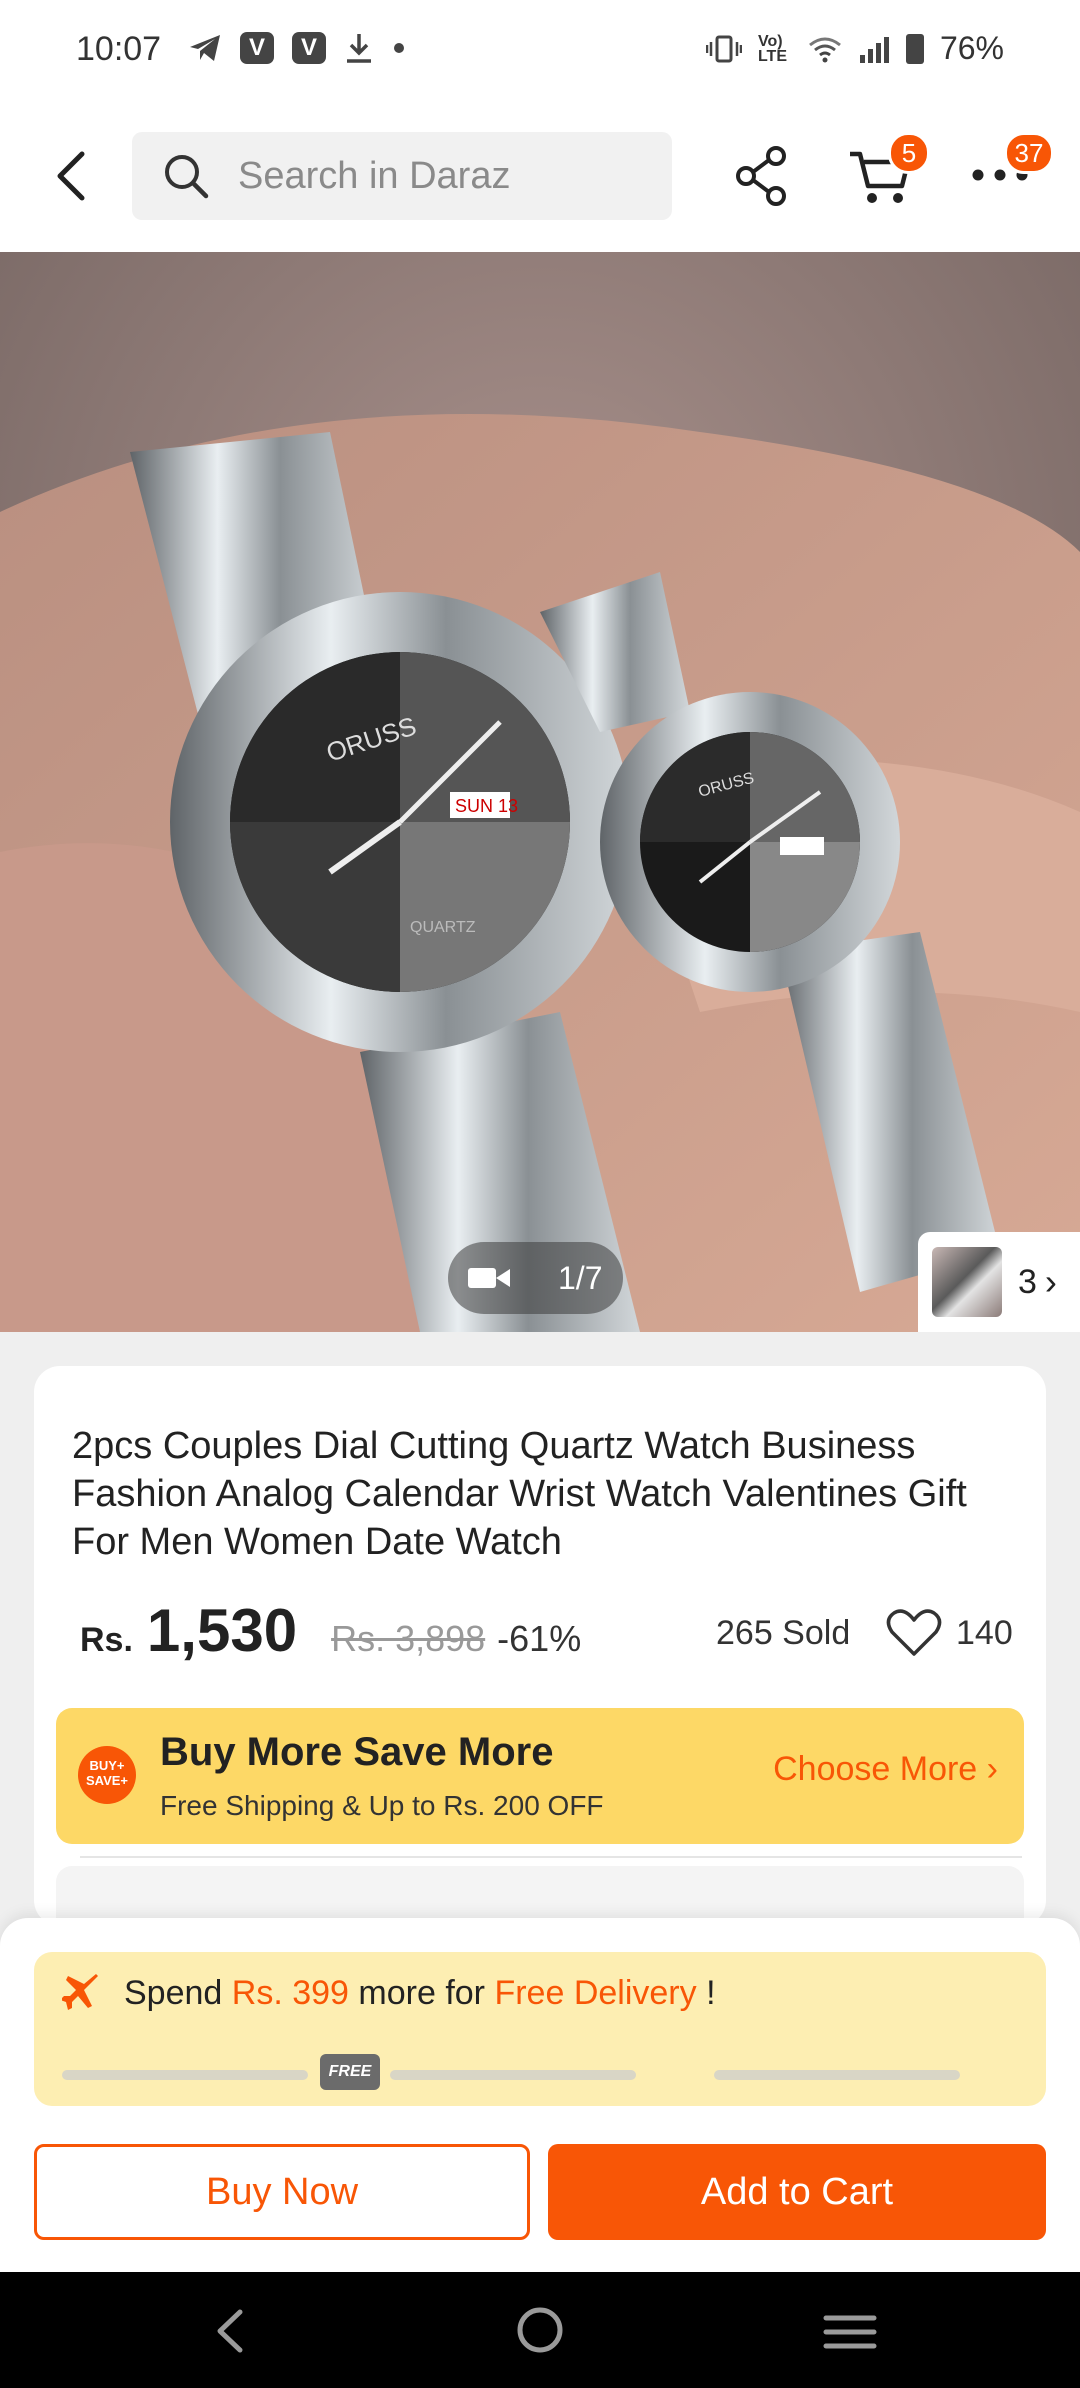  I want to click on telegram-icon, so click(205, 48).